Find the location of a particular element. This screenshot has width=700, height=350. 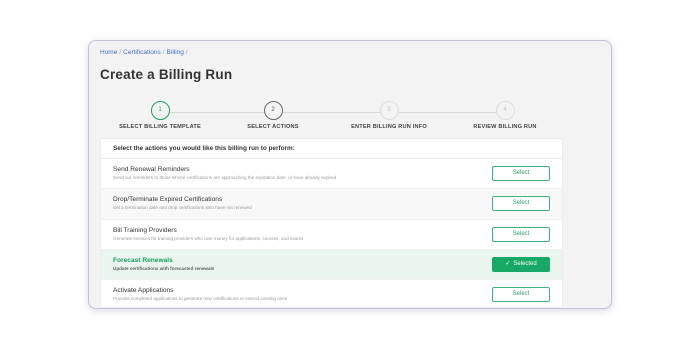

step-4-indicator: 4 is located at coordinates (505, 110).